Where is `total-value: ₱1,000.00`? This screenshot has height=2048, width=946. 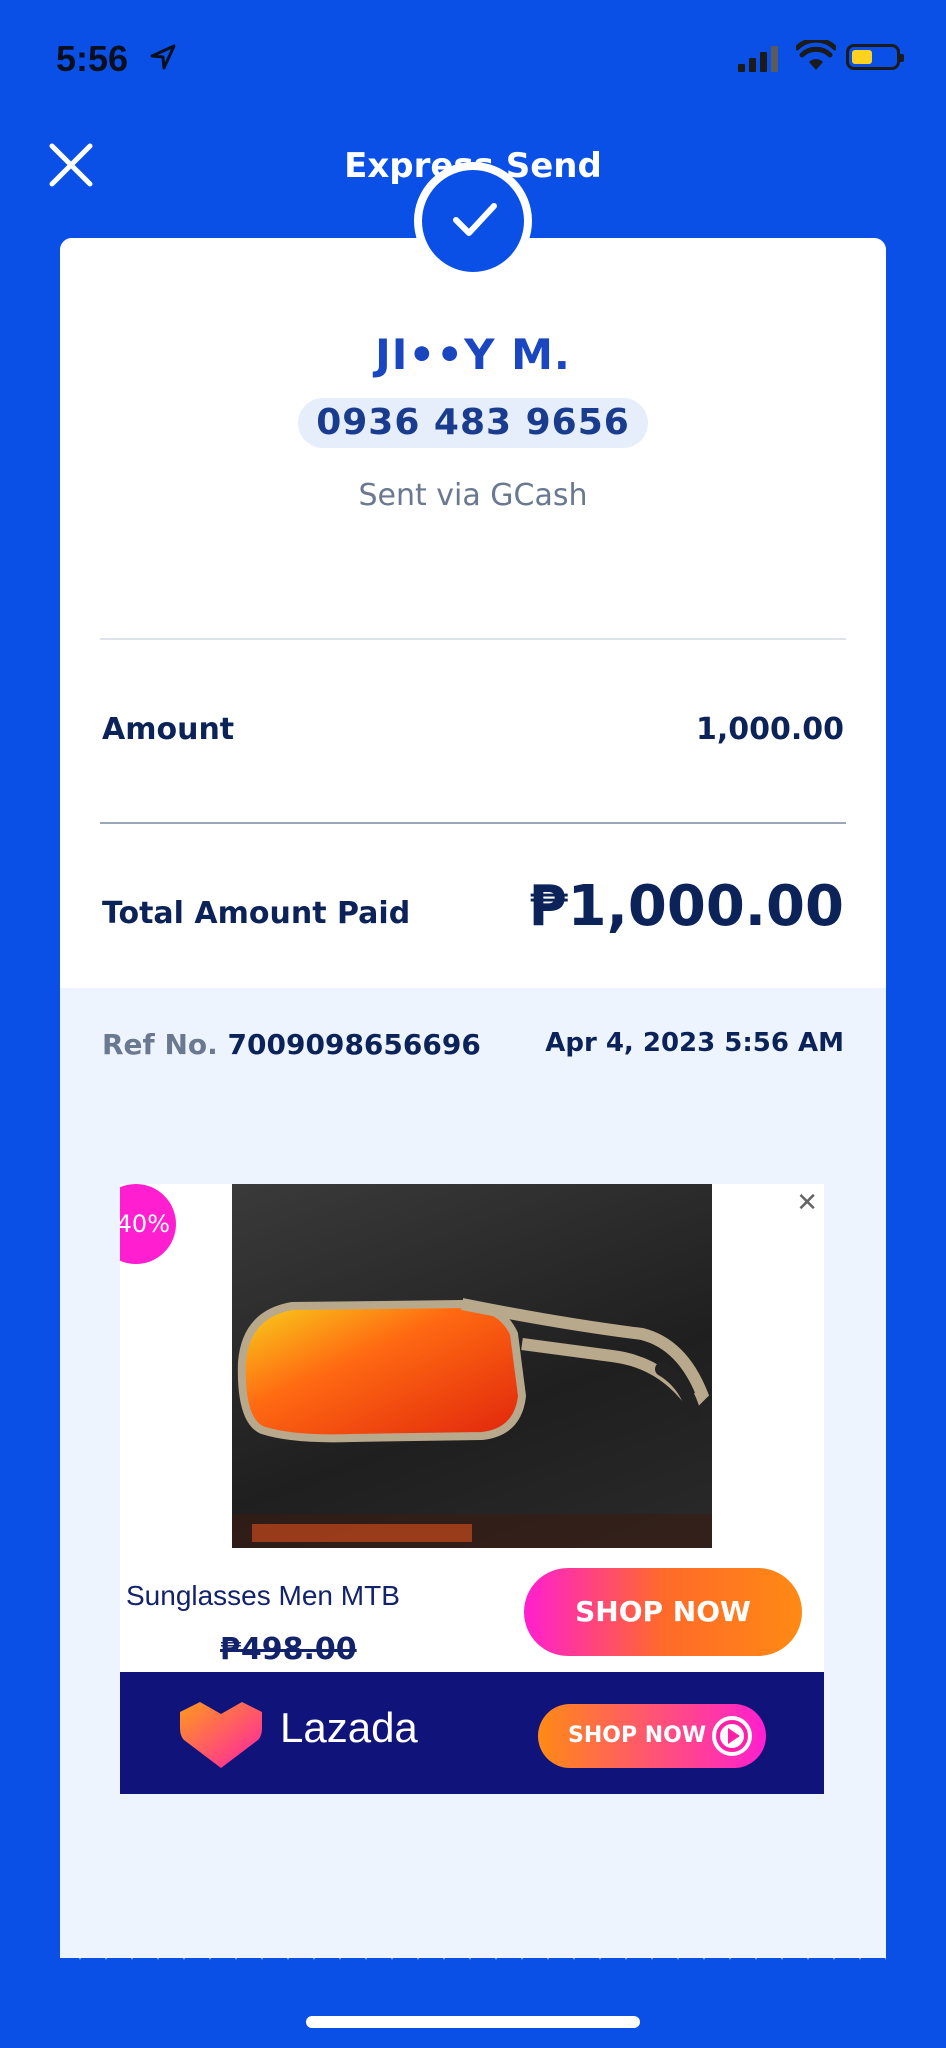 total-value: ₱1,000.00 is located at coordinates (686, 906).